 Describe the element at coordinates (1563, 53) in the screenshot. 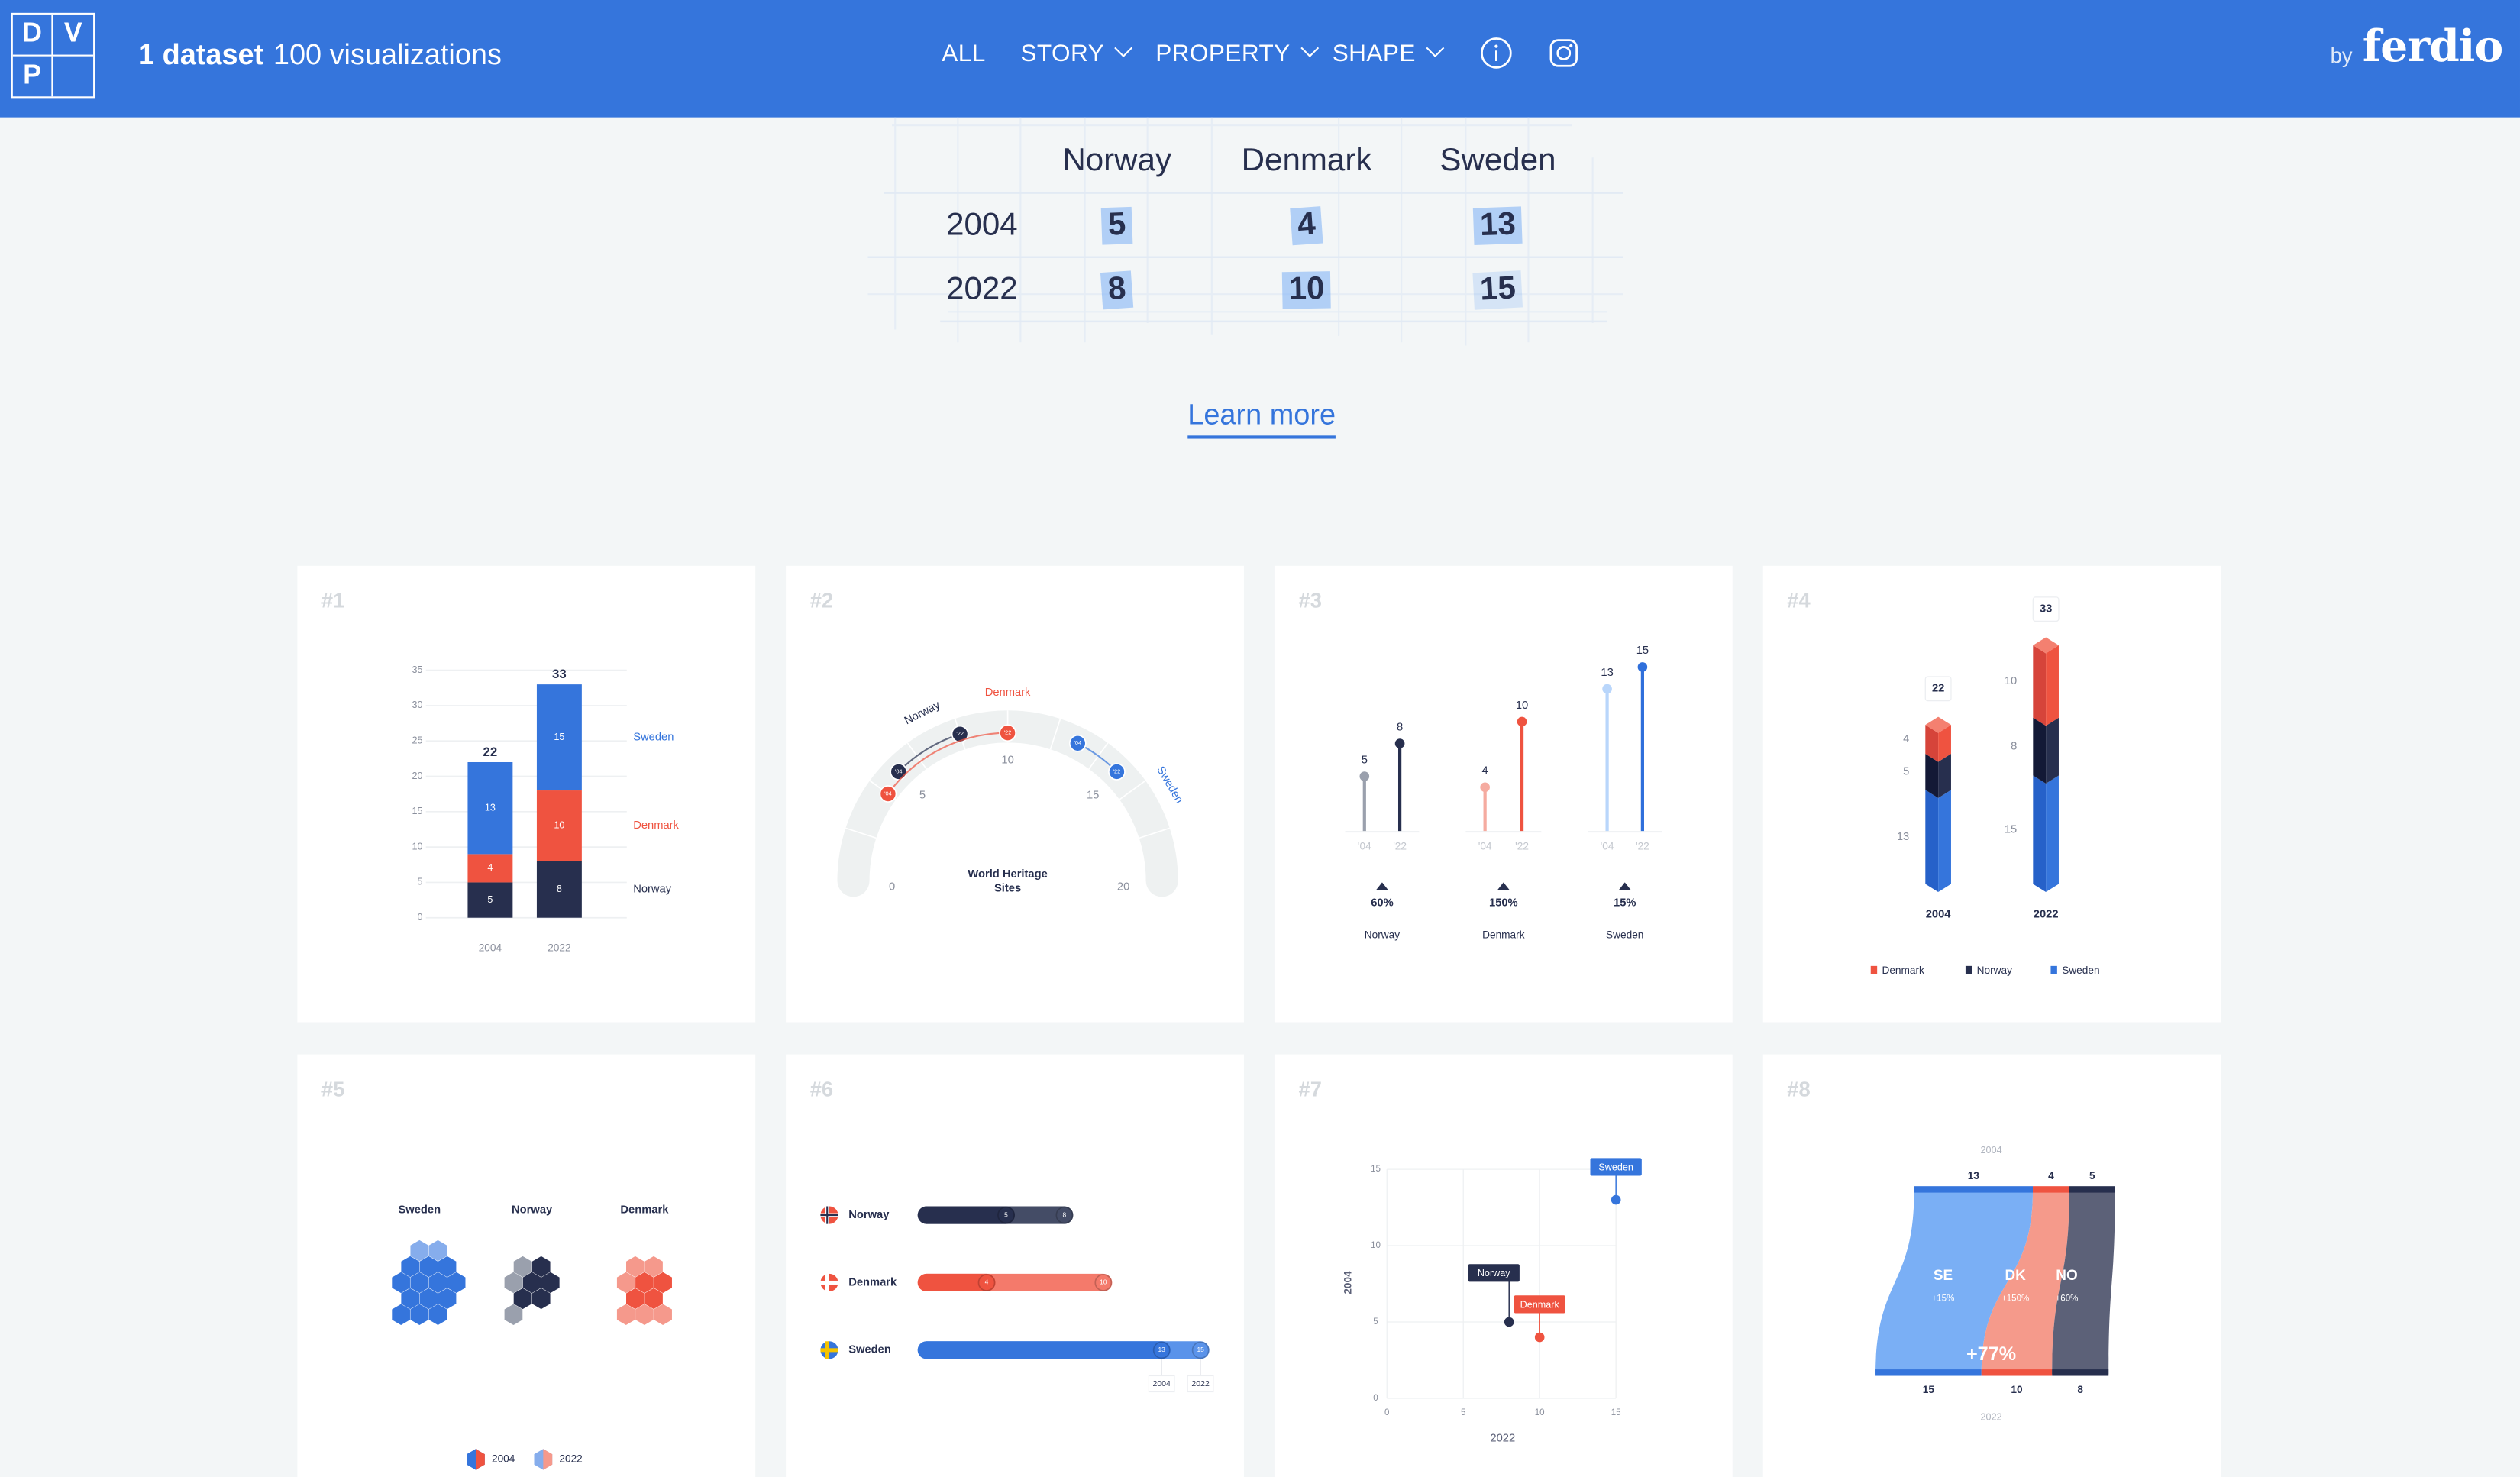

I see `instagram-icon` at that location.